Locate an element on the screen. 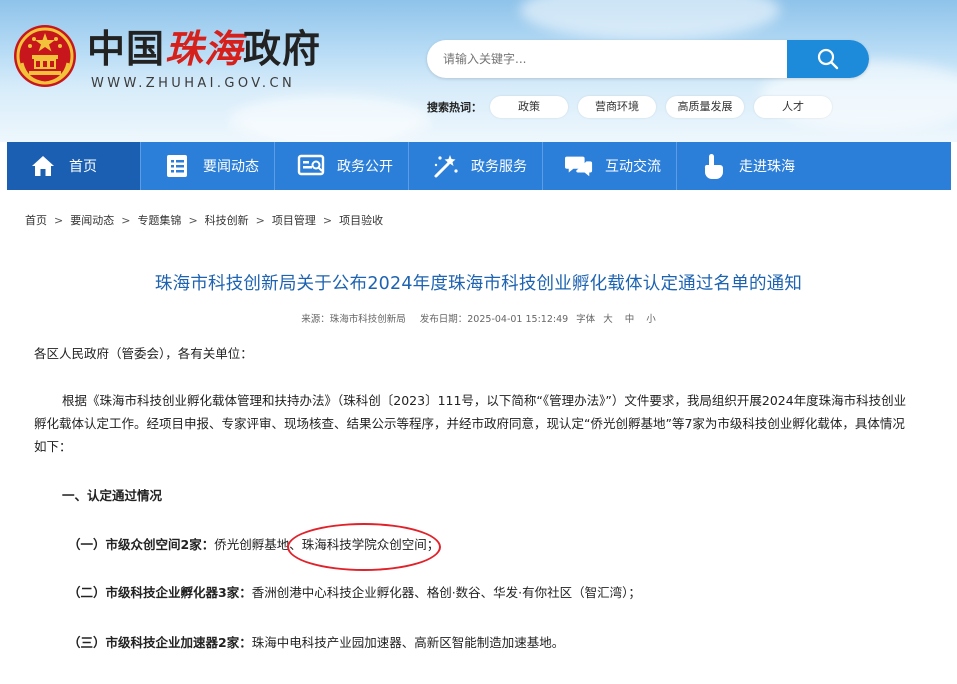 This screenshot has height=684, width=957. site-title-highlight: 珠海 is located at coordinates (204, 48).